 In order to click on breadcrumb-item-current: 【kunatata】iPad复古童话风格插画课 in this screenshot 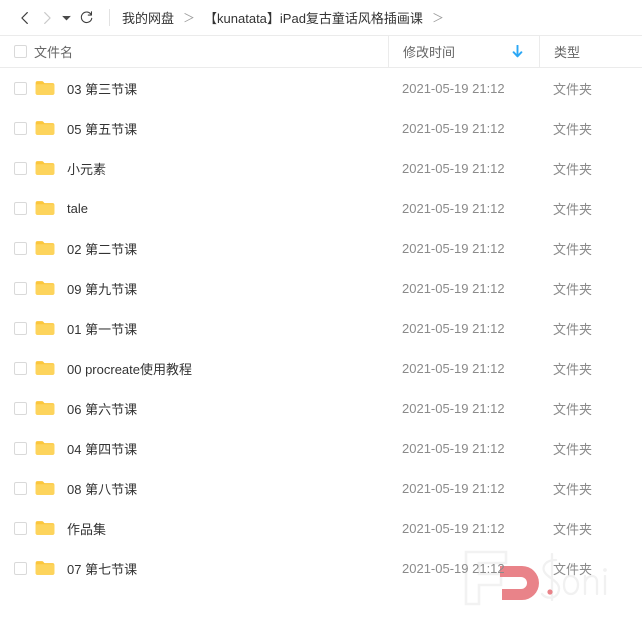, I will do `click(313, 17)`.